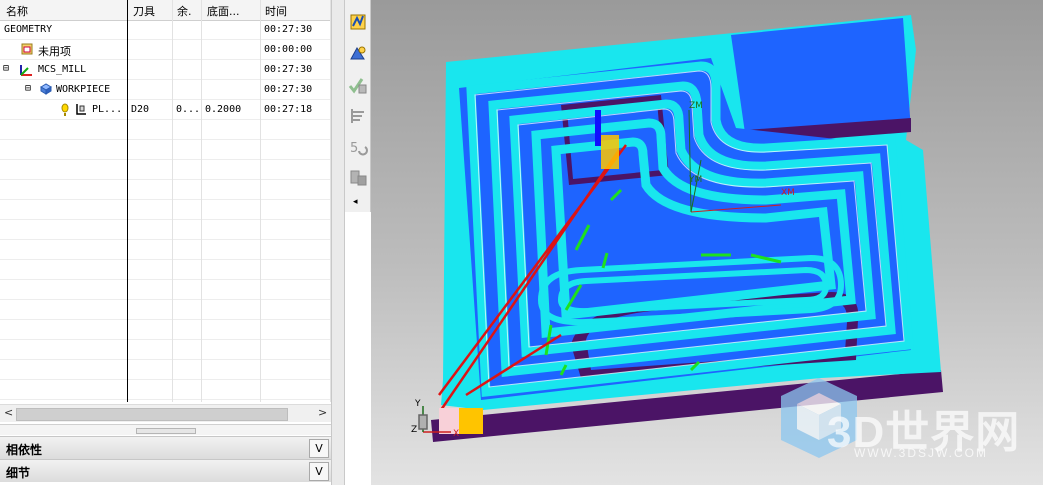  What do you see at coordinates (46, 89) in the screenshot?
I see `workpiece-icon` at bounding box center [46, 89].